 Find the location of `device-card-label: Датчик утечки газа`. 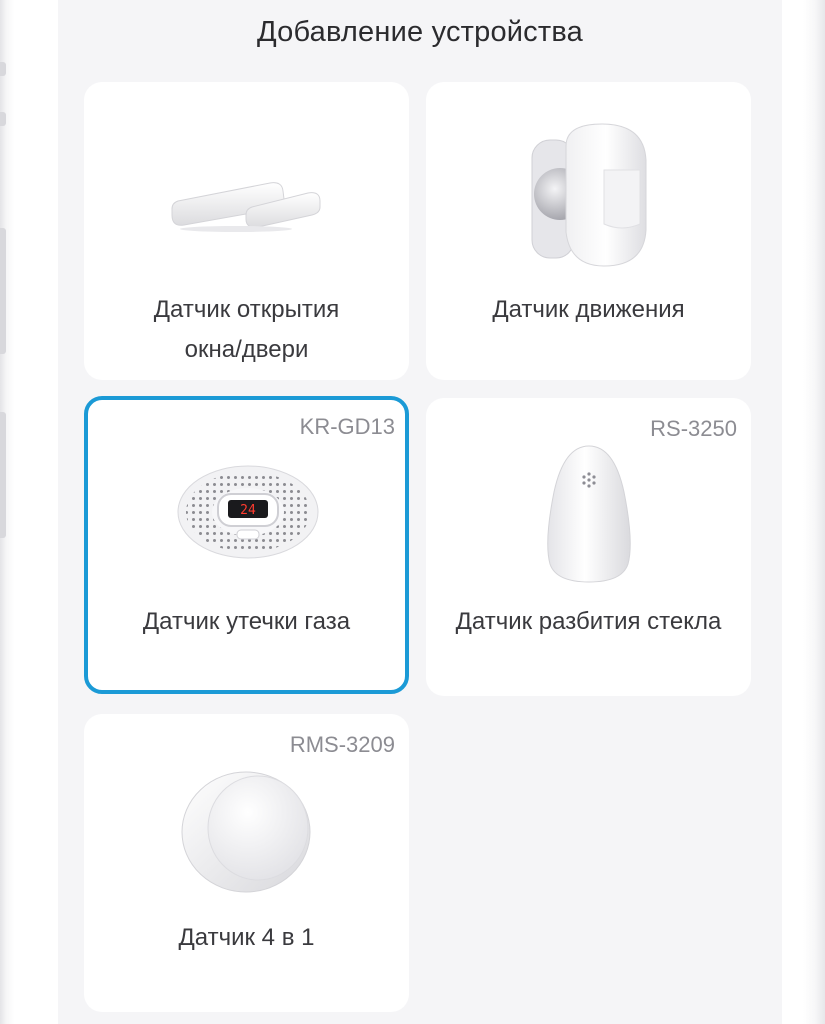

device-card-label: Датчик утечки газа is located at coordinates (246, 621).